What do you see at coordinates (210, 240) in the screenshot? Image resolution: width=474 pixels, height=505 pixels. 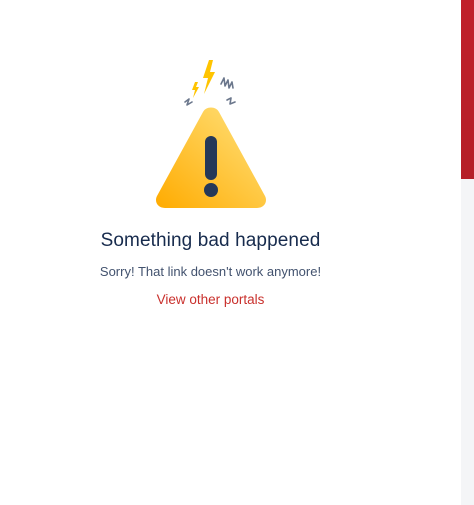 I see `error-title: Something bad happened` at bounding box center [210, 240].